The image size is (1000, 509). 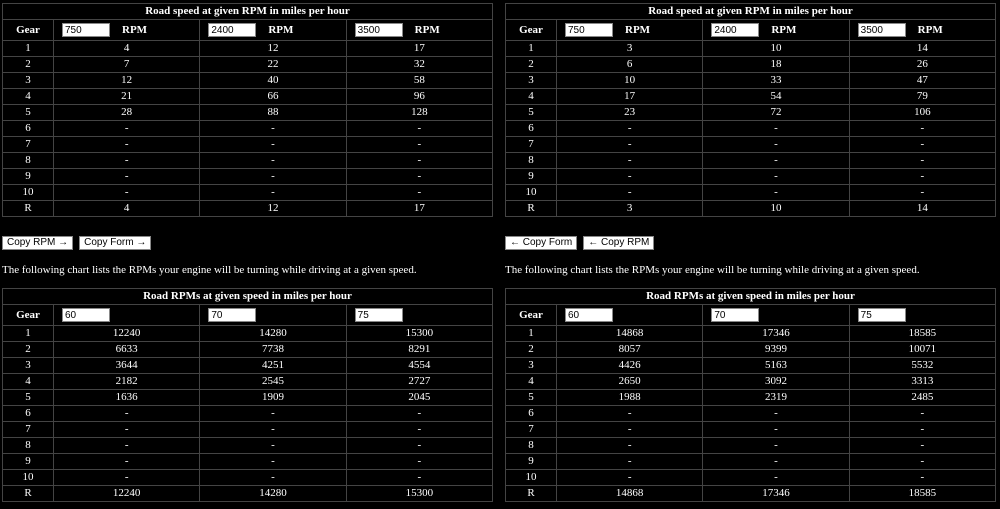 What do you see at coordinates (126, 365) in the screenshot?
I see `value-cell: 3644` at bounding box center [126, 365].